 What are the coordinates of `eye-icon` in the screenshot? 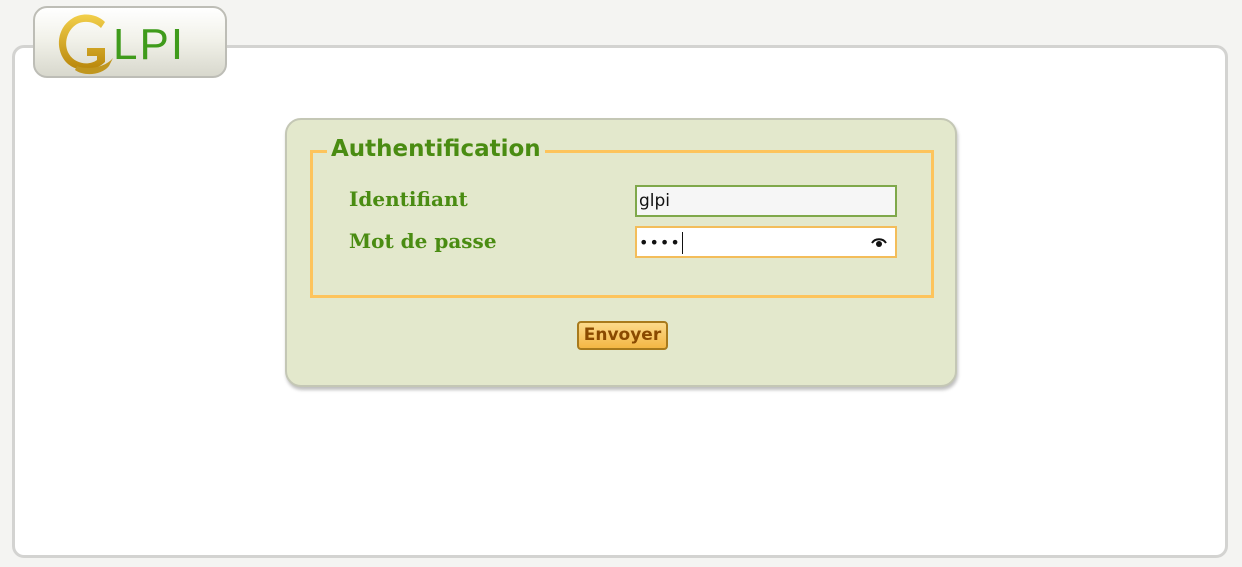 It's located at (879, 242).